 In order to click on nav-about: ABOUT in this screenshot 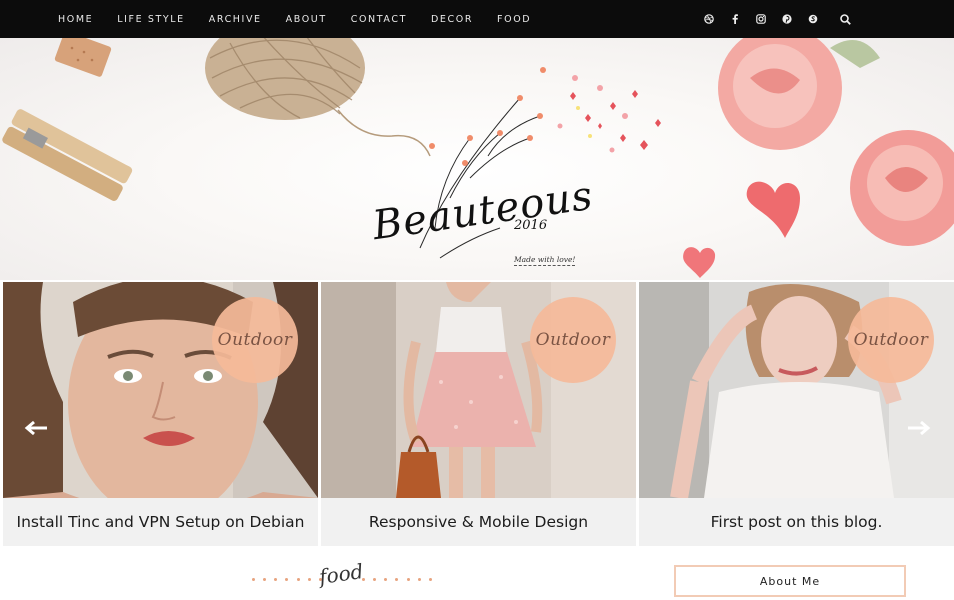, I will do `click(306, 19)`.